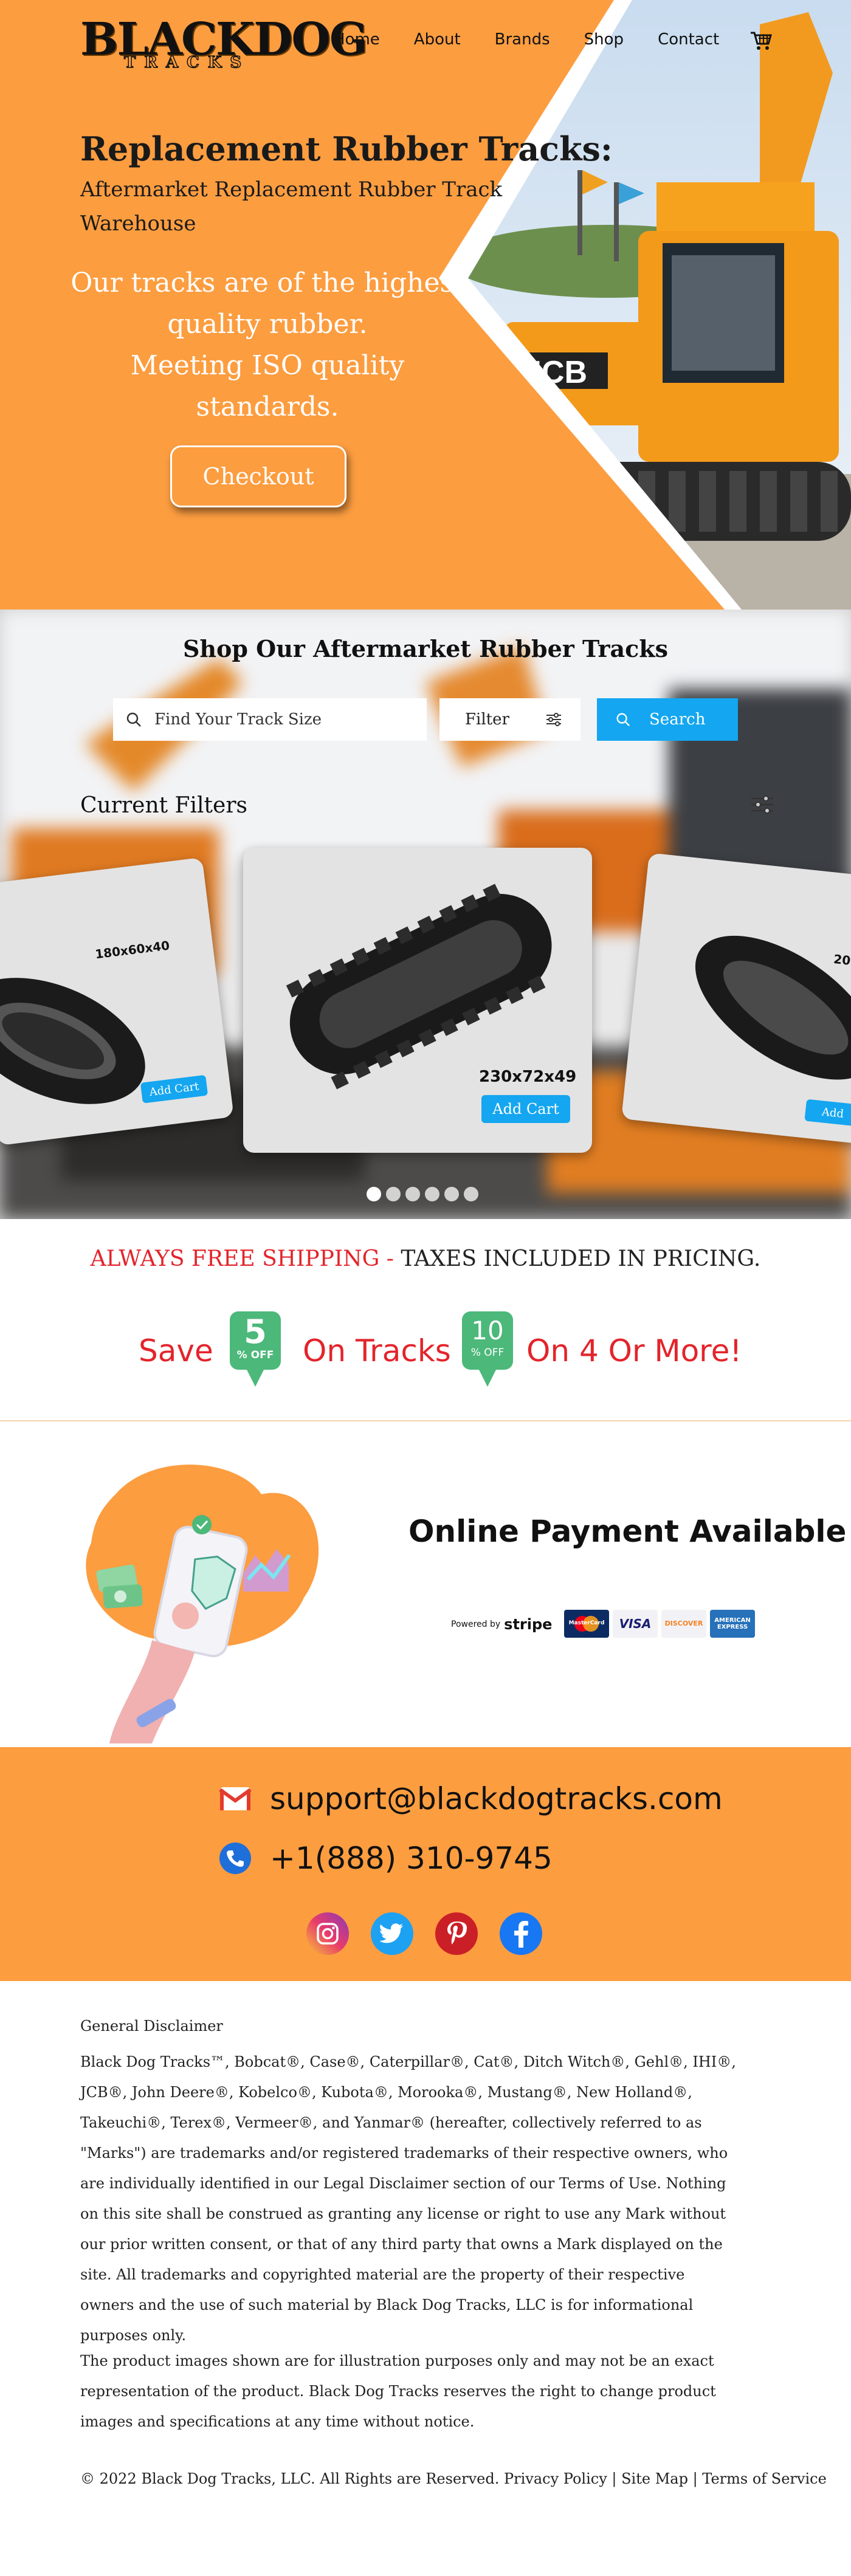 The image size is (851, 2576). I want to click on phone-link: +1(888) 310-9745, so click(411, 1858).